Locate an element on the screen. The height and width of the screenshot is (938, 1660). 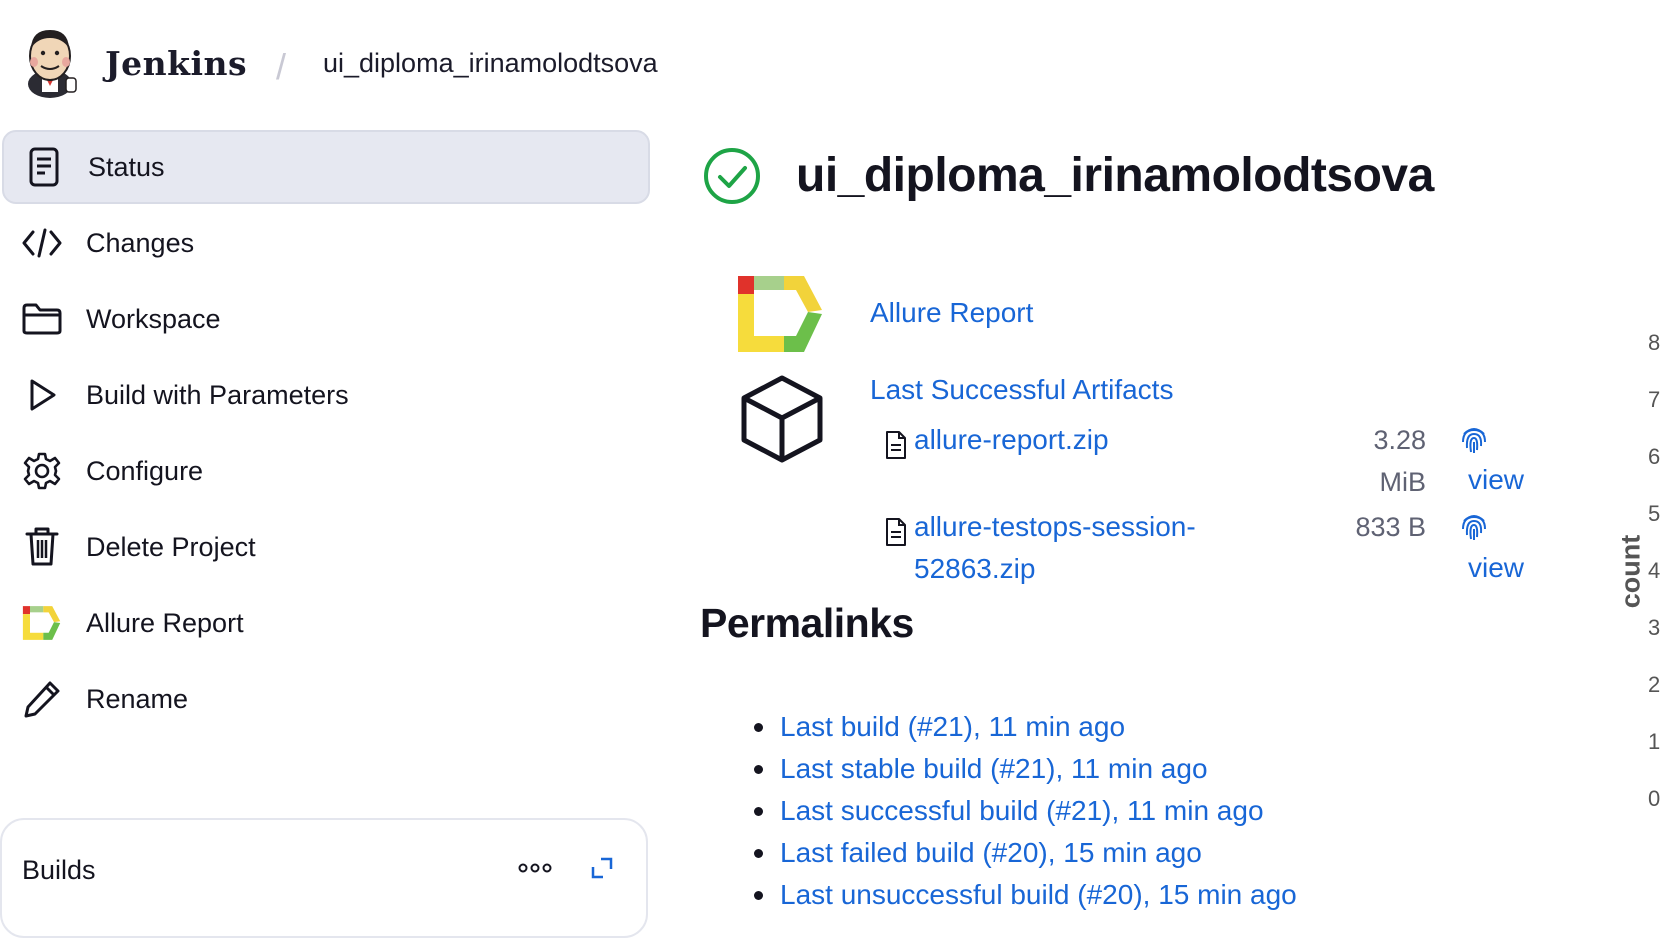
expand-icon is located at coordinates (602, 868).